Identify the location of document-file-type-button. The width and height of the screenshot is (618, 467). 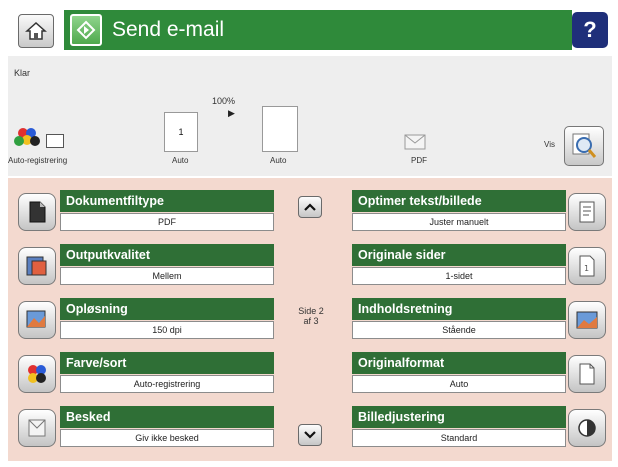
(37, 212).